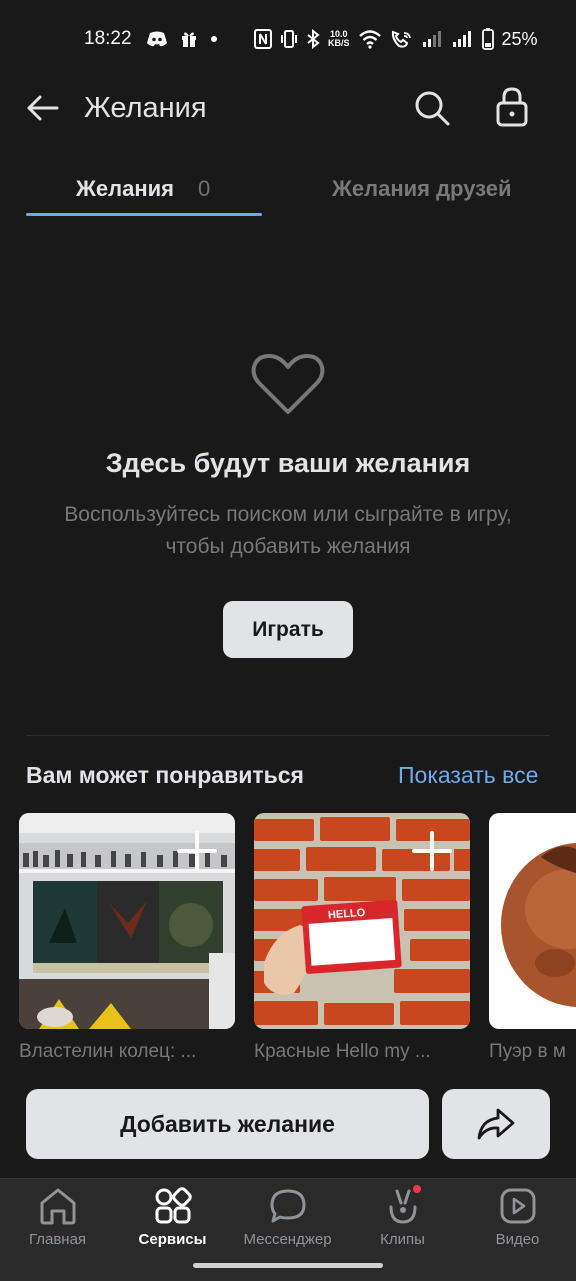  Describe the element at coordinates (288, 629) in the screenshot. I see `play-button: Играть` at that location.